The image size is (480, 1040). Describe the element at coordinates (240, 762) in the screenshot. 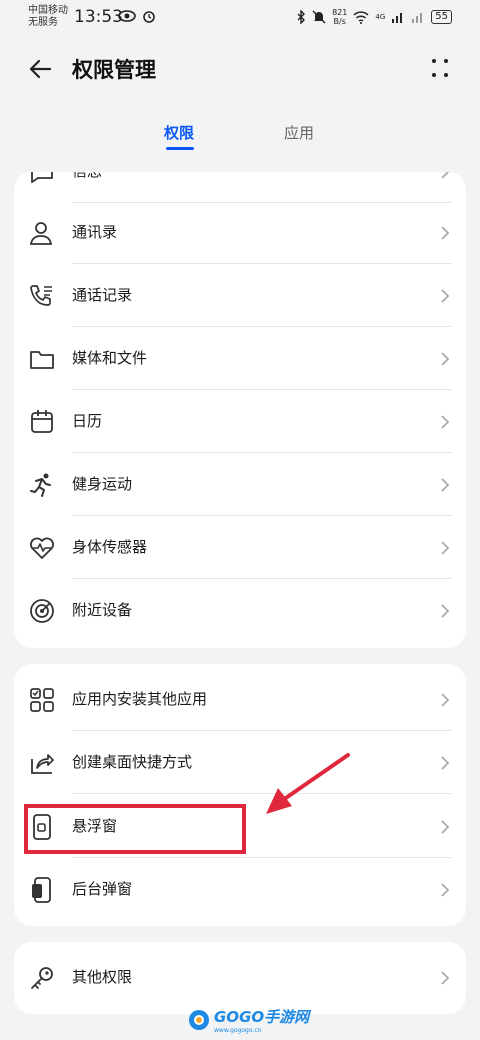

I see `list-item-create-shortcut: 创建桌面快捷方式` at that location.